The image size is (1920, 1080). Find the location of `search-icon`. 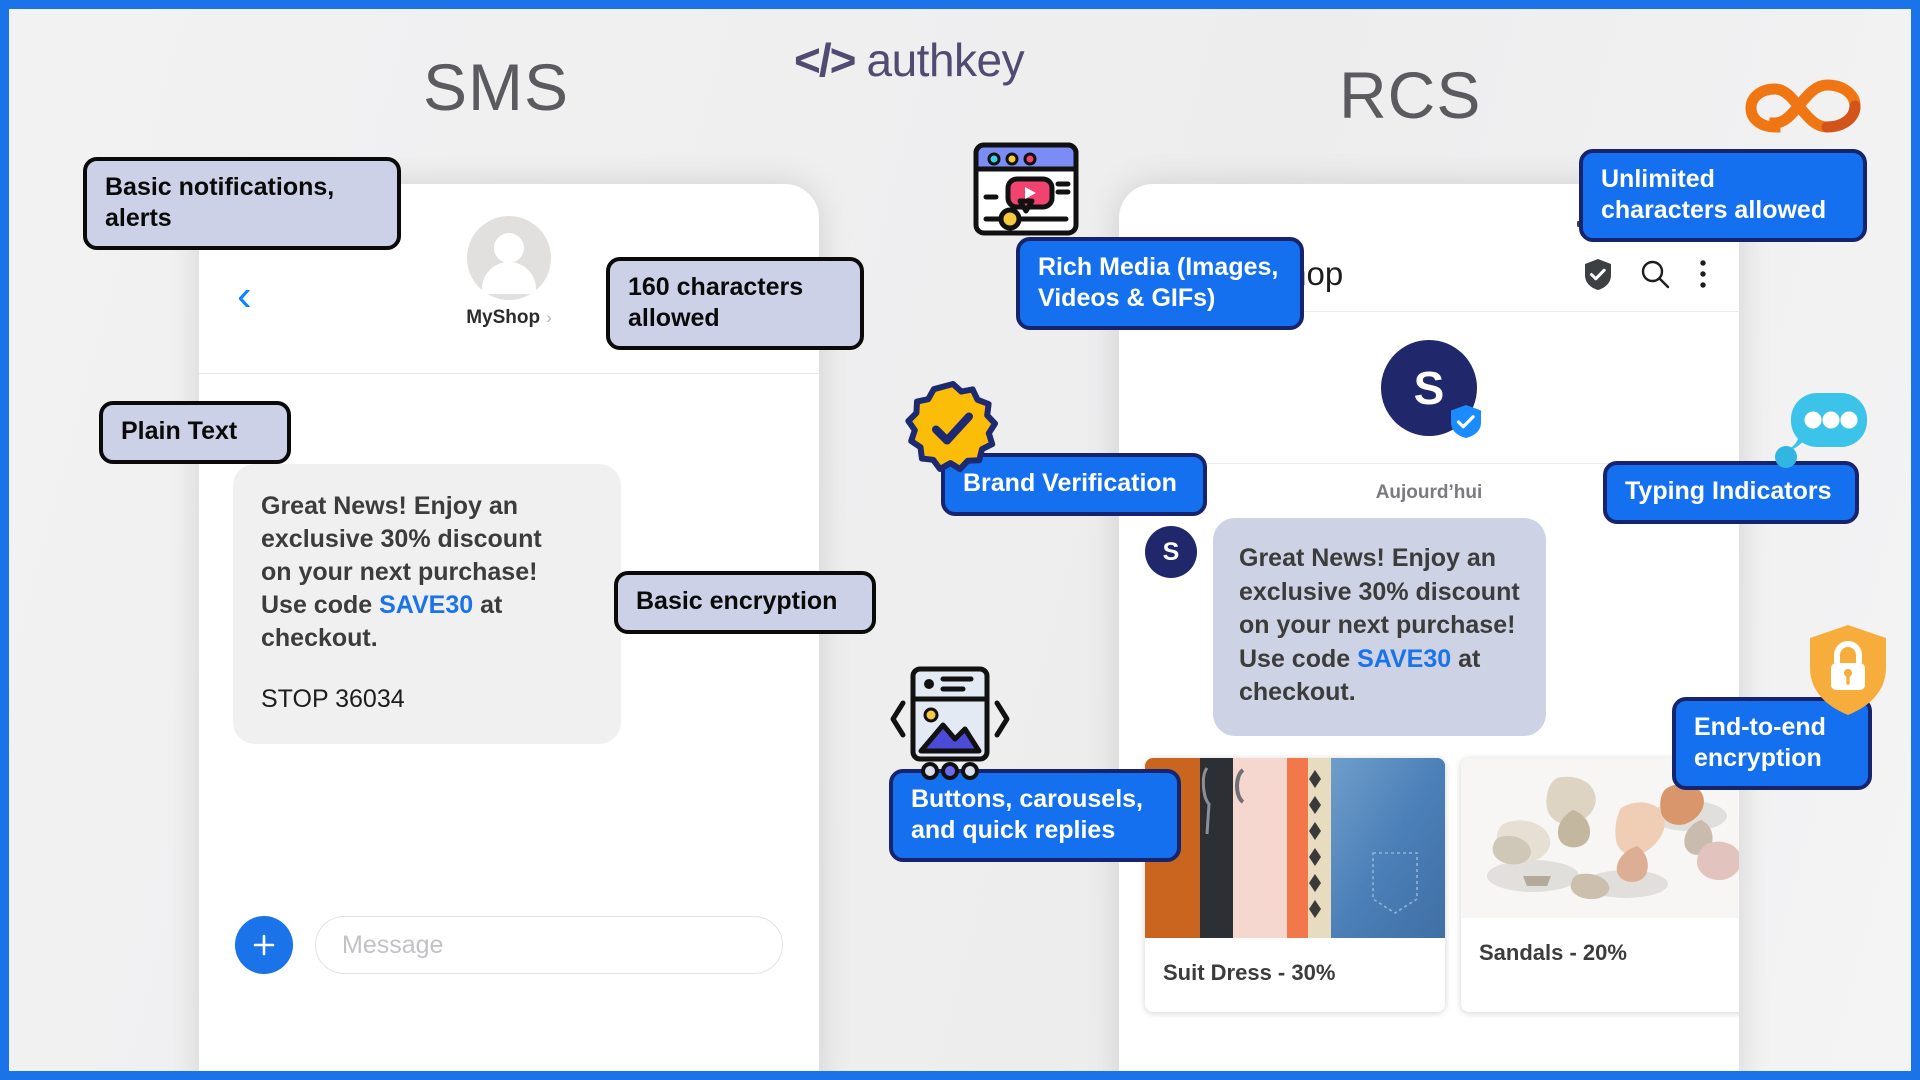

search-icon is located at coordinates (1655, 274).